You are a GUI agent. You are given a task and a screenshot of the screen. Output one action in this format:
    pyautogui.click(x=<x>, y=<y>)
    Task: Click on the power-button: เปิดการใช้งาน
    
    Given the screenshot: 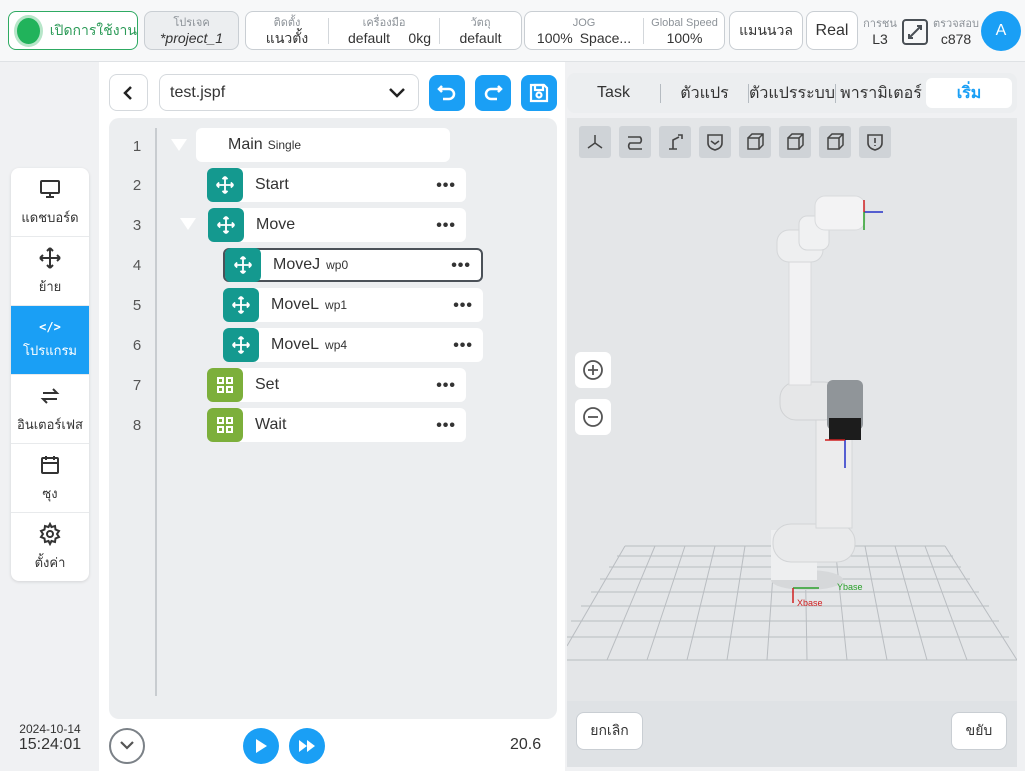 What is the action you would take?
    pyautogui.click(x=73, y=30)
    